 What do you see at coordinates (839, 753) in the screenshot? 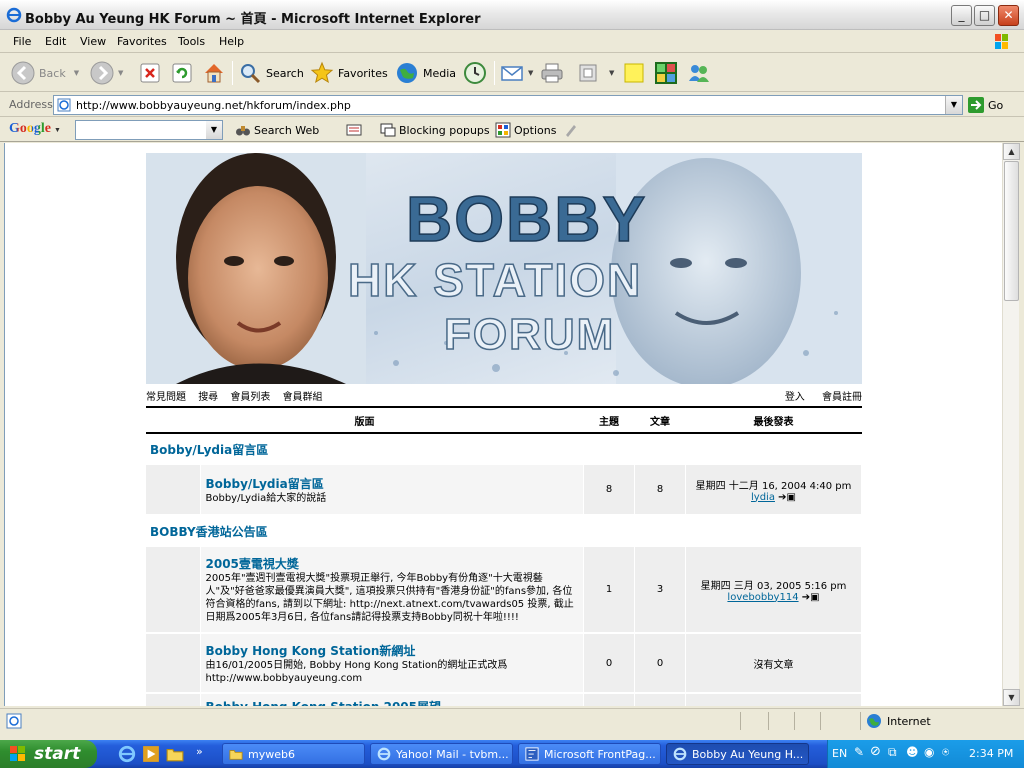
I see `language-indicator: EN` at bounding box center [839, 753].